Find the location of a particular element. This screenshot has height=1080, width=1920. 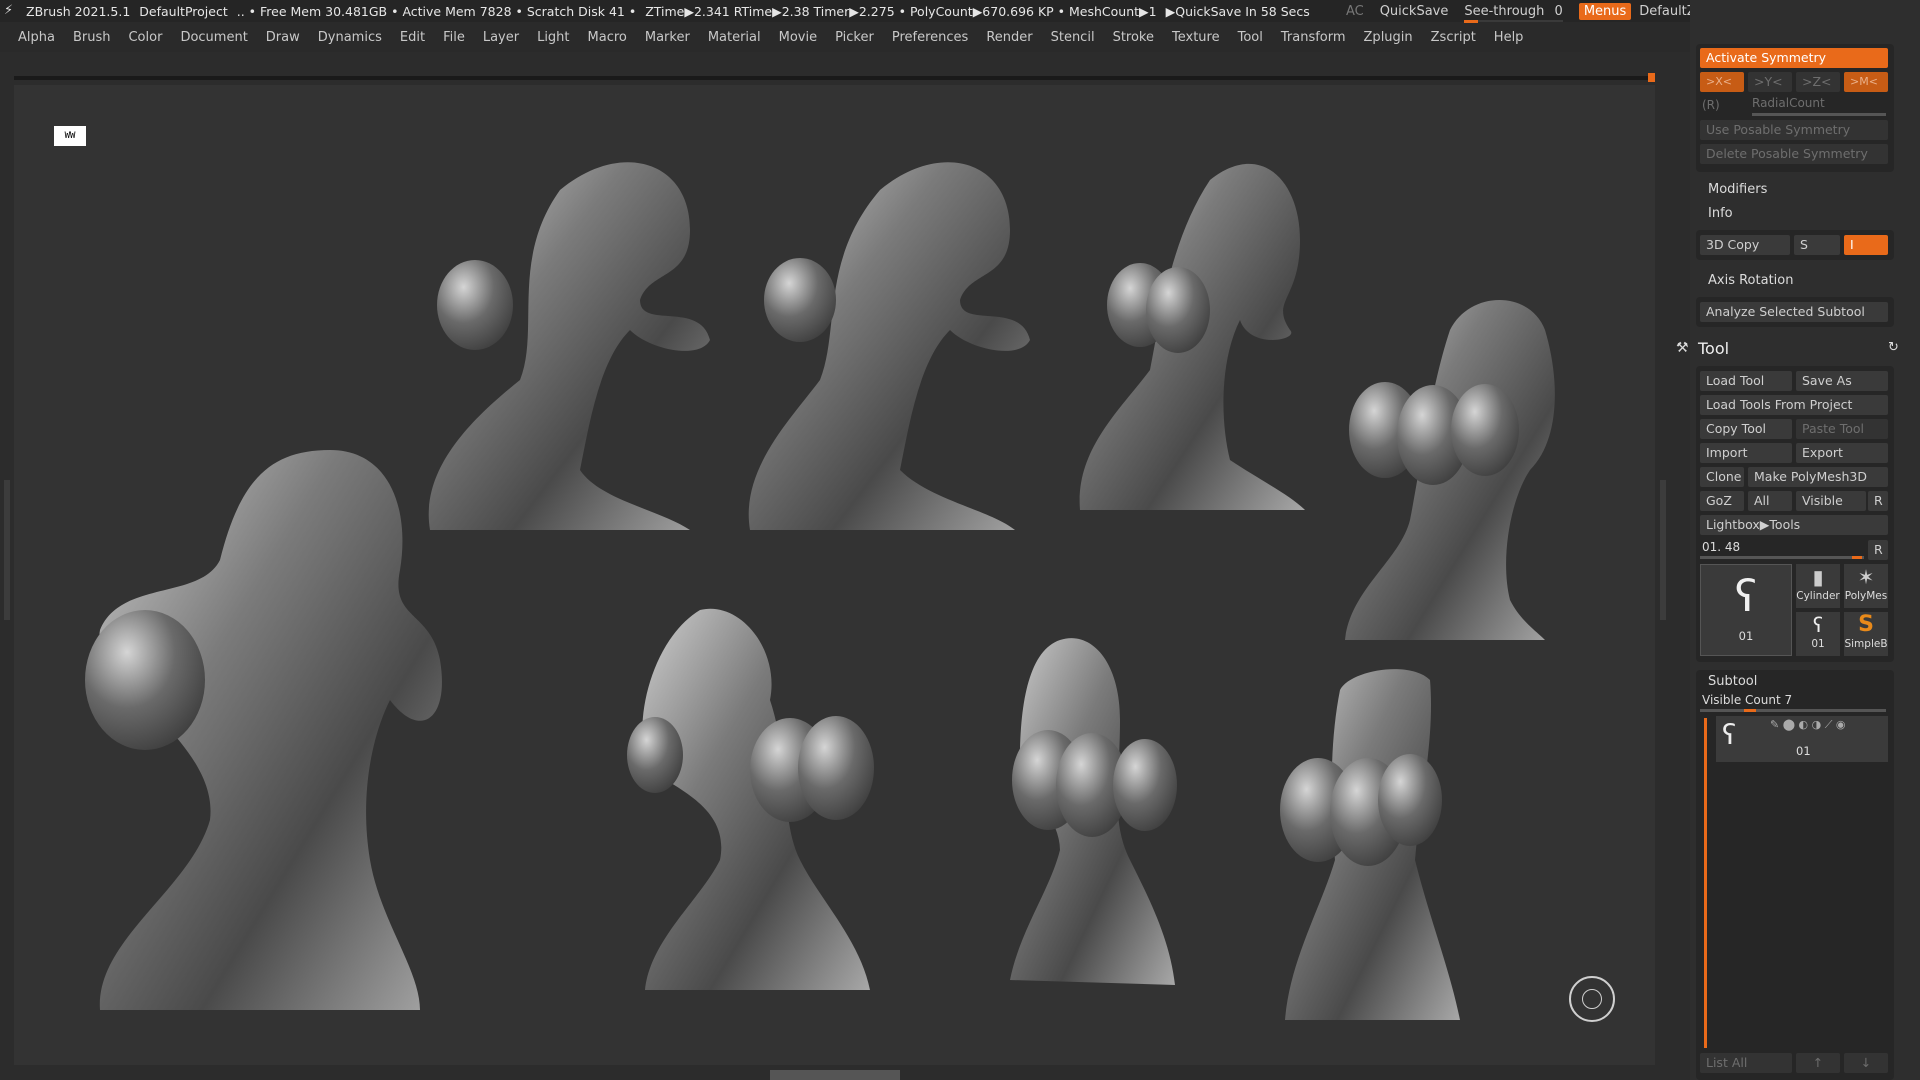

tool-slider-fill is located at coordinates (1857, 557).